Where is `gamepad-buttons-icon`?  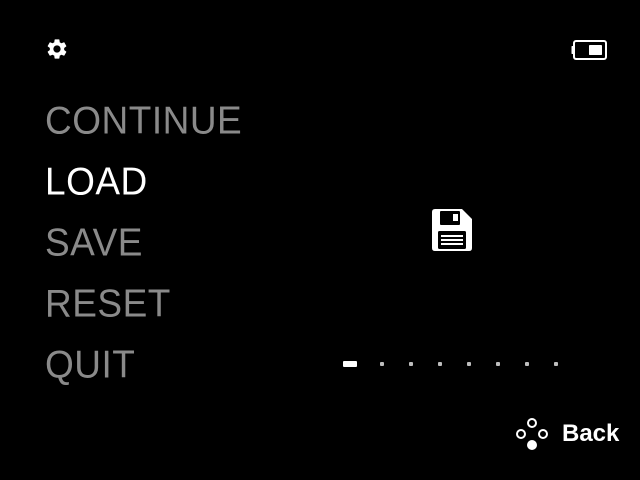
gamepad-buttons-icon is located at coordinates (532, 434).